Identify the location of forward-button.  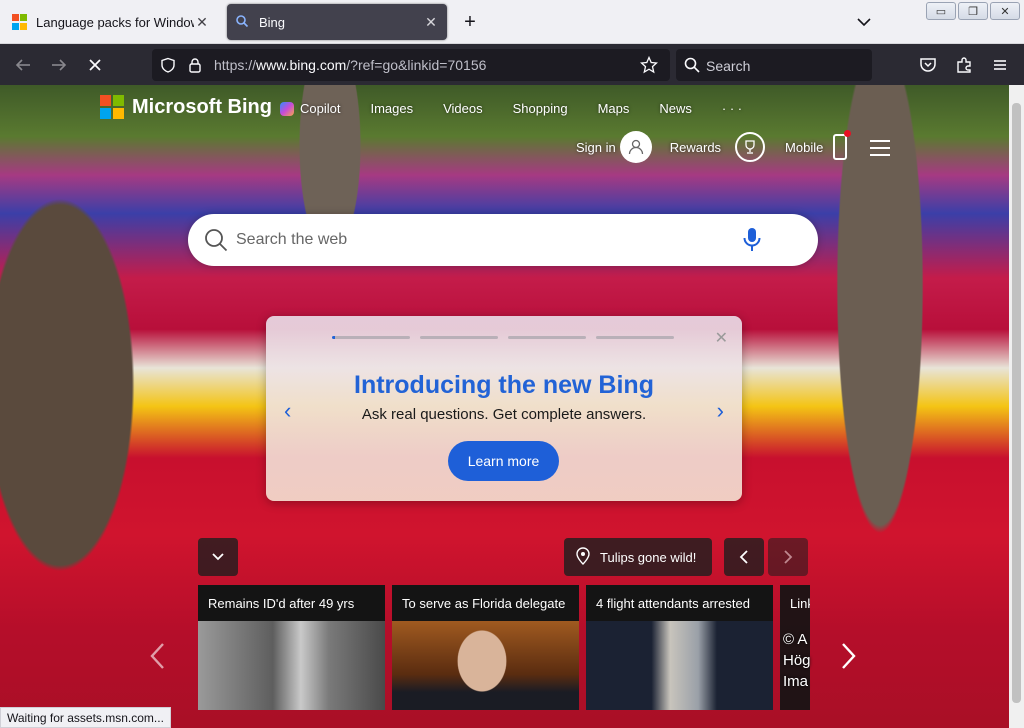
(59, 65).